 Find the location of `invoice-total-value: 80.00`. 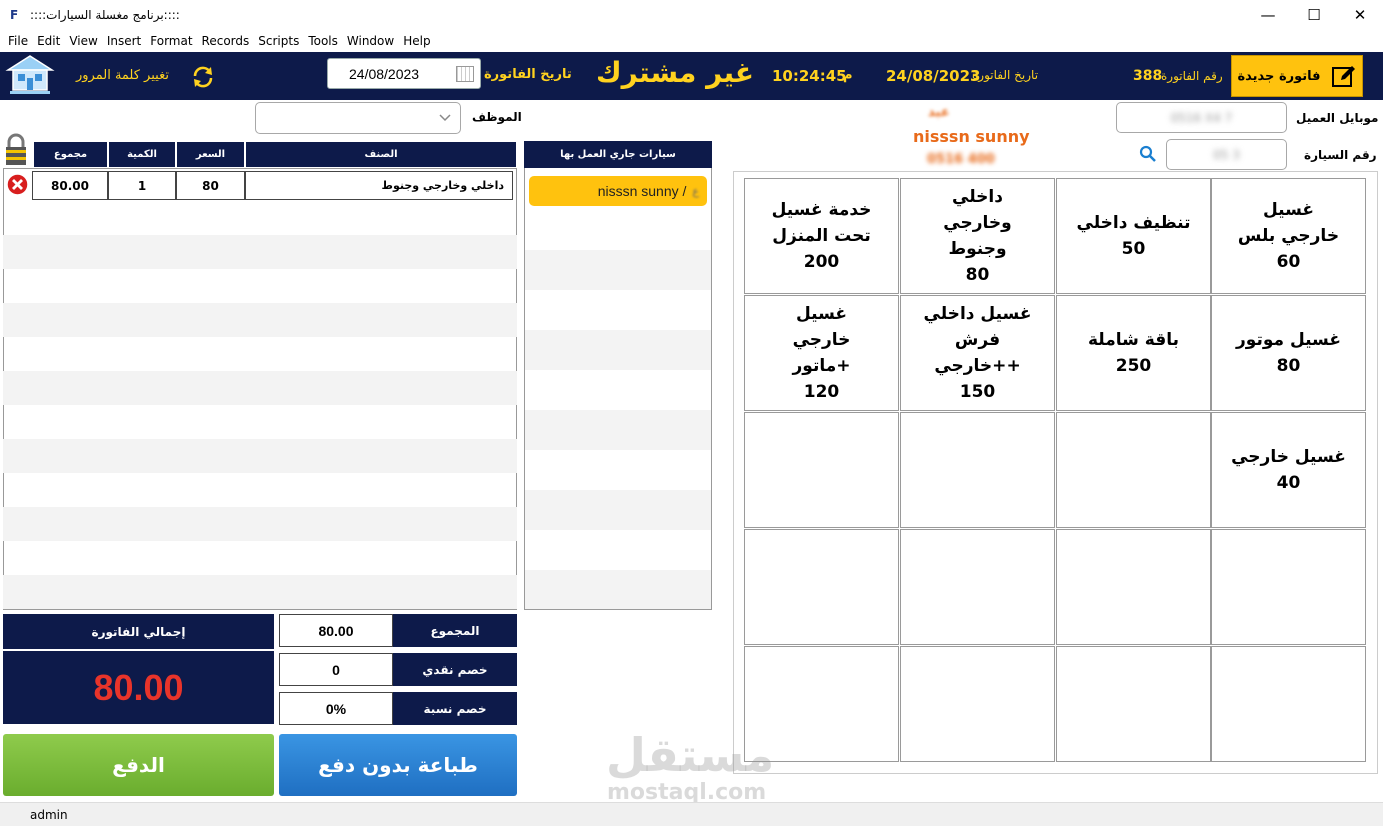

invoice-total-value: 80.00 is located at coordinates (138, 687).